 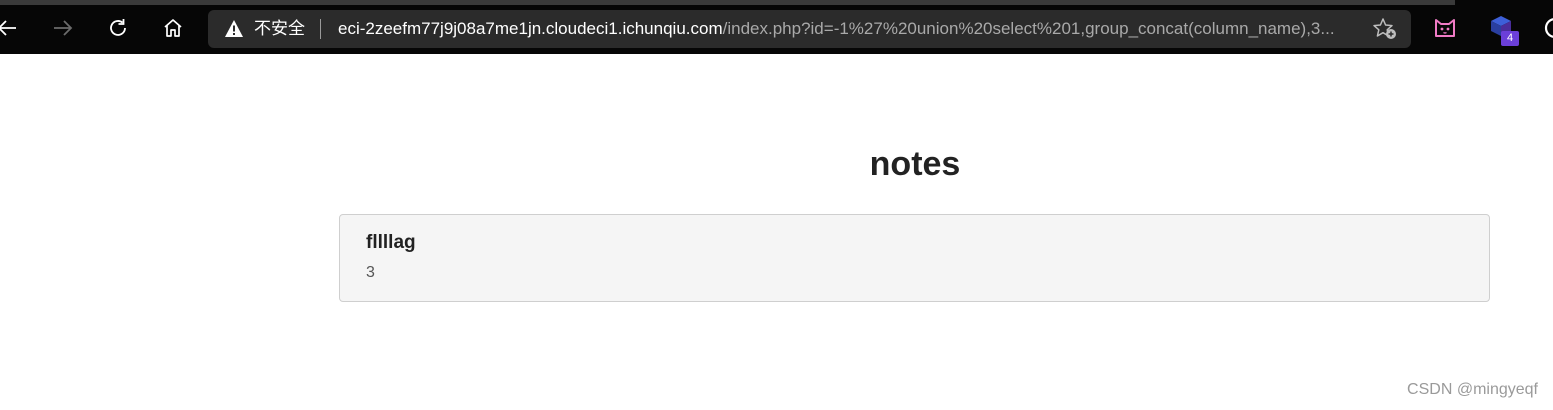 I want to click on window-top-strip, so click(x=776, y=2).